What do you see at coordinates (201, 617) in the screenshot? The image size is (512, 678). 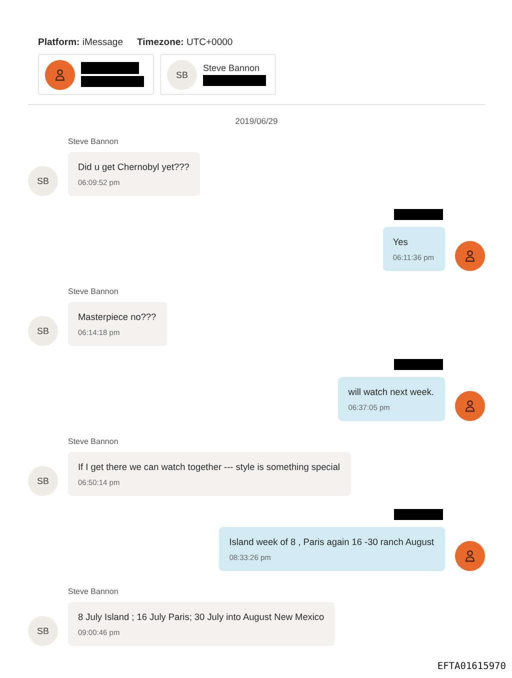 I see `message-text: 8 July Island ; 16 July Paris; 30 July into August New Mexico` at bounding box center [201, 617].